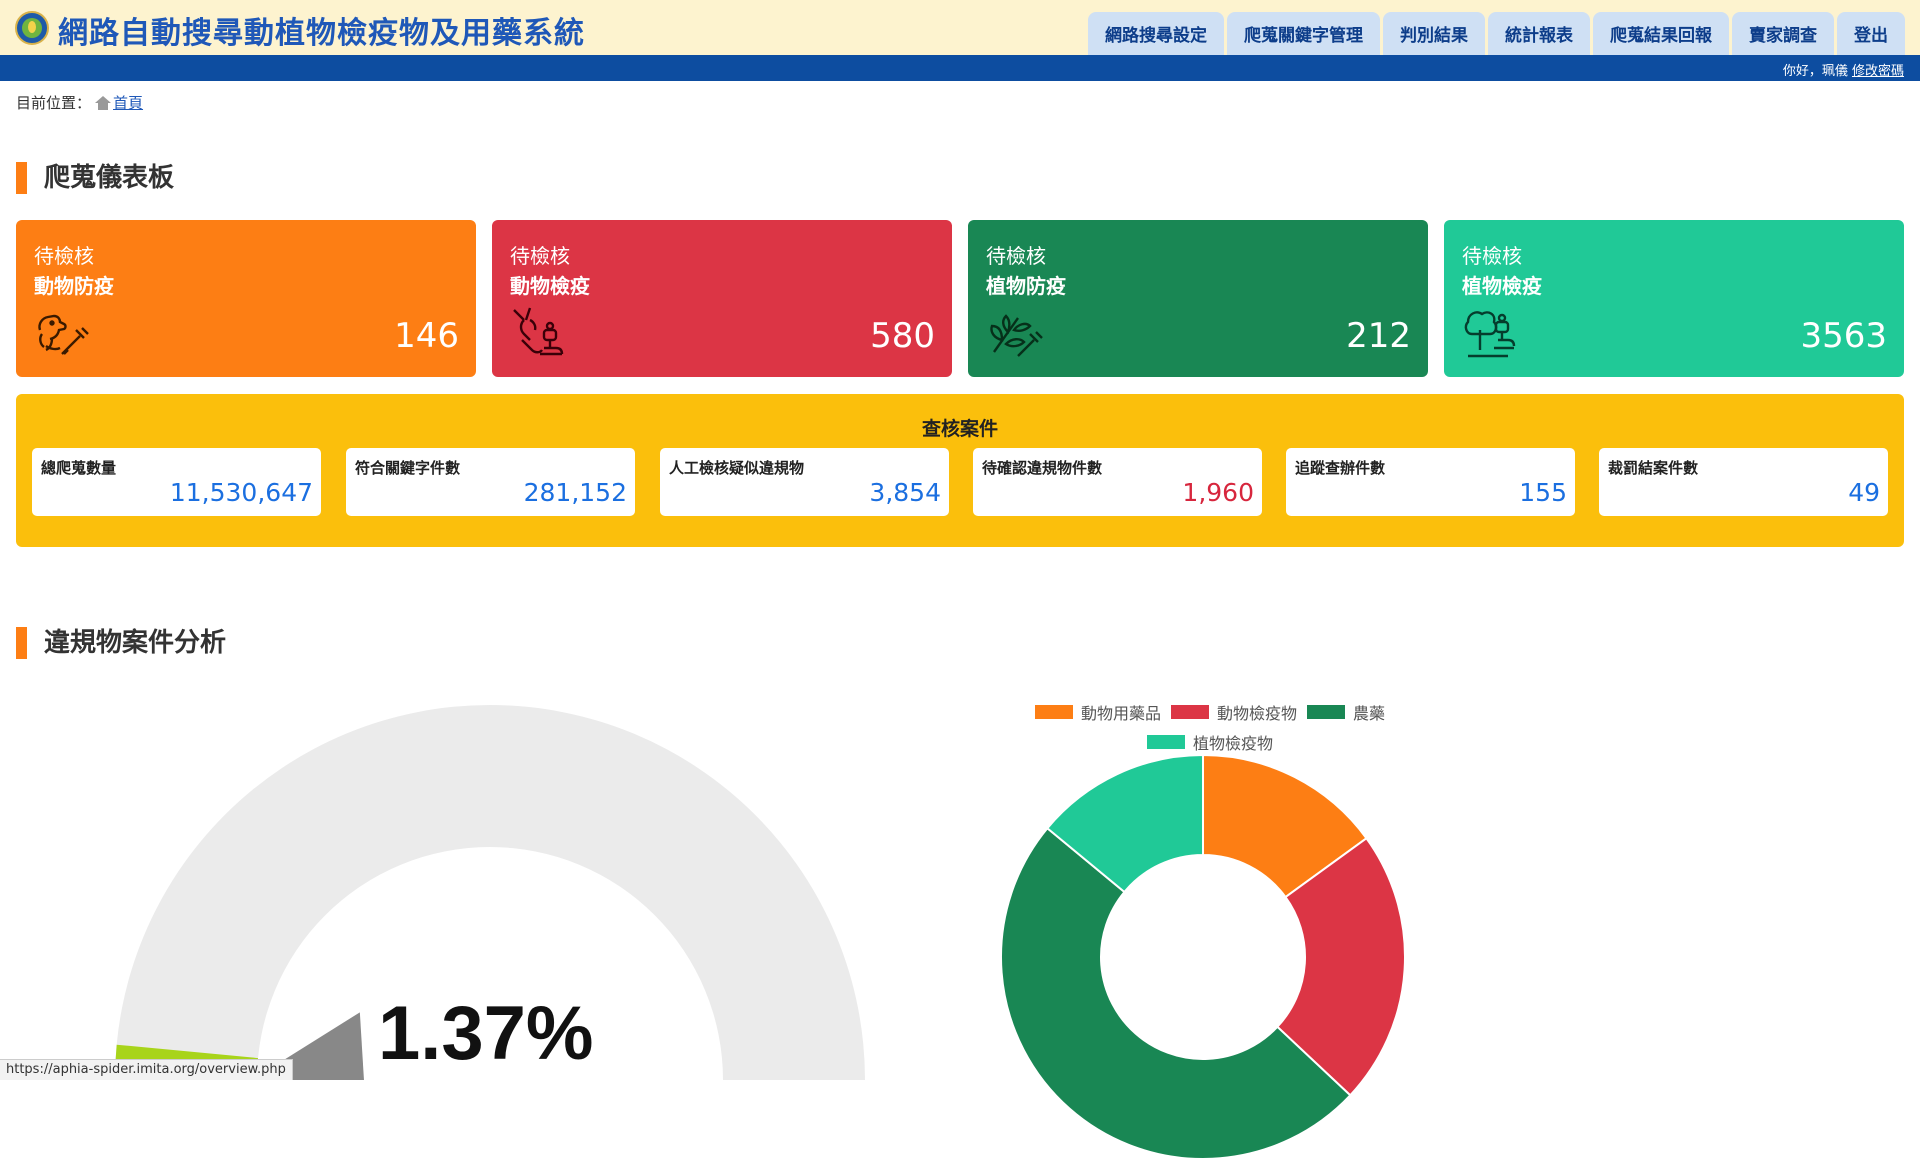 The width and height of the screenshot is (1920, 1162). What do you see at coordinates (905, 492) in the screenshot?
I see `case-value: 3,854` at bounding box center [905, 492].